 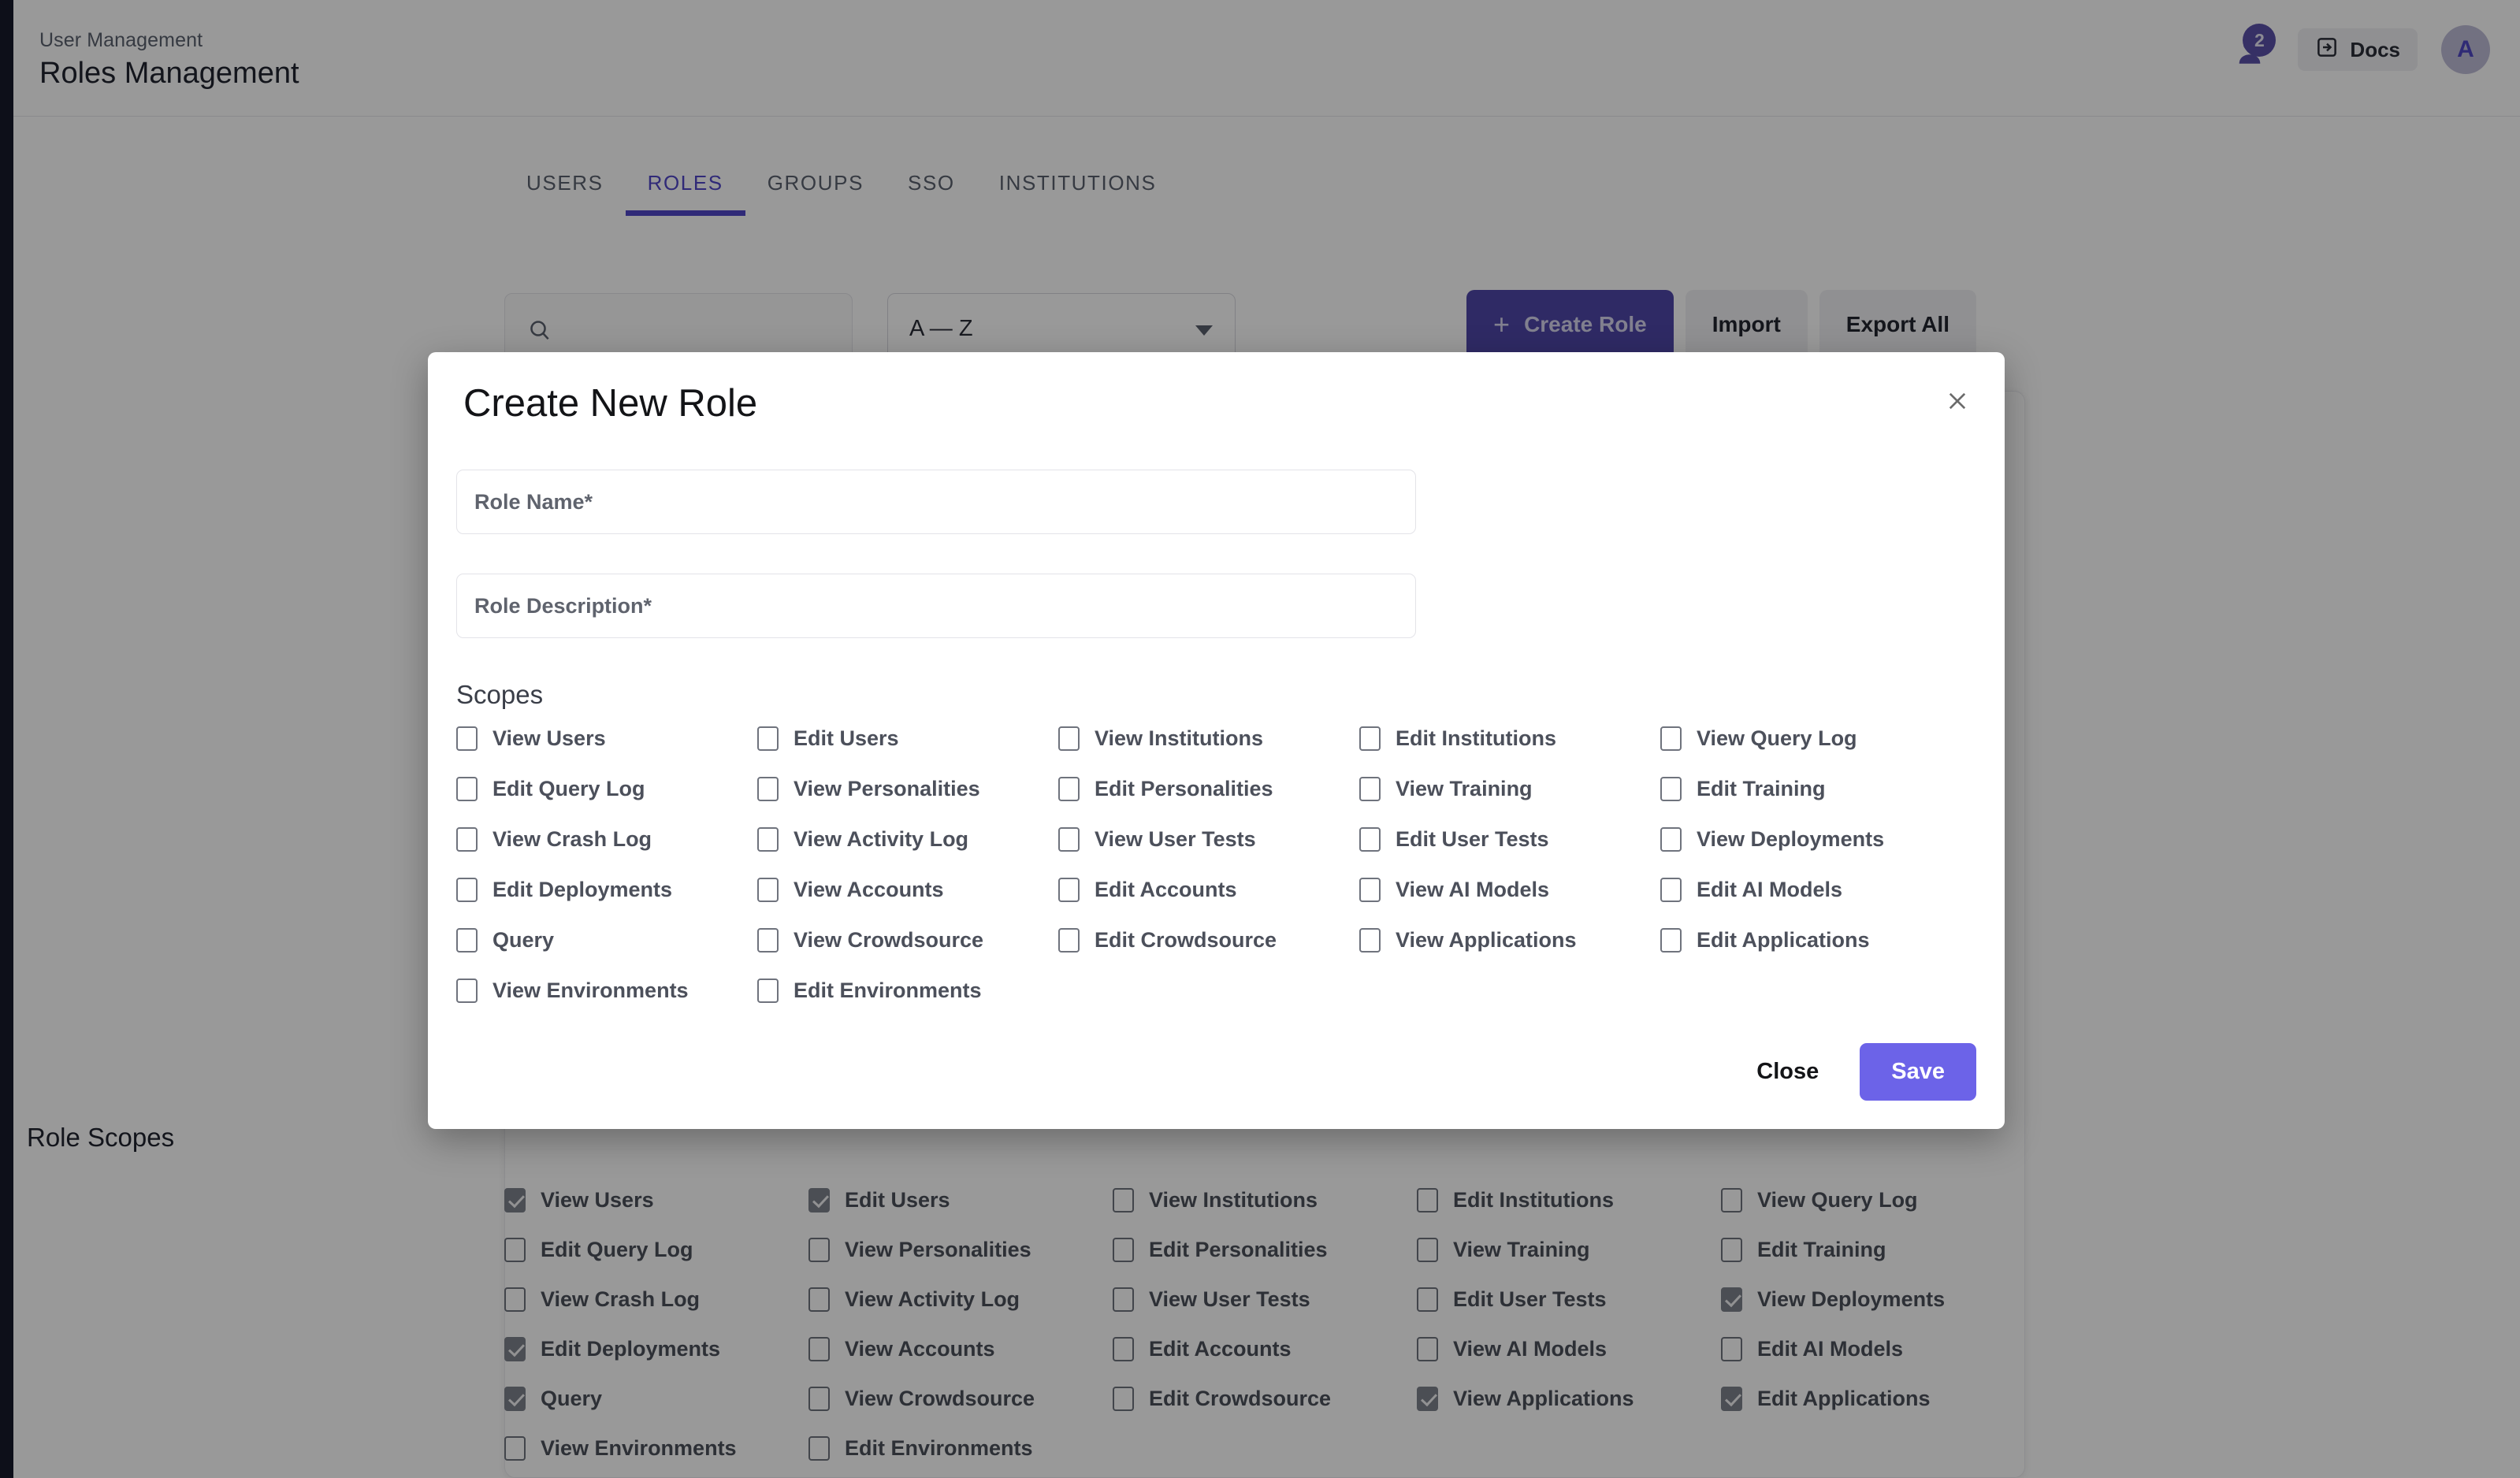 I want to click on scope-label: View Crowdsource, so click(x=889, y=940).